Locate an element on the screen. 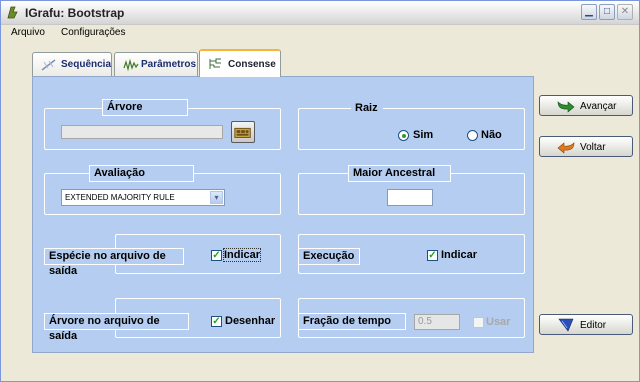 This screenshot has width=640, height=382. fracao-checkbox is located at coordinates (478, 322).